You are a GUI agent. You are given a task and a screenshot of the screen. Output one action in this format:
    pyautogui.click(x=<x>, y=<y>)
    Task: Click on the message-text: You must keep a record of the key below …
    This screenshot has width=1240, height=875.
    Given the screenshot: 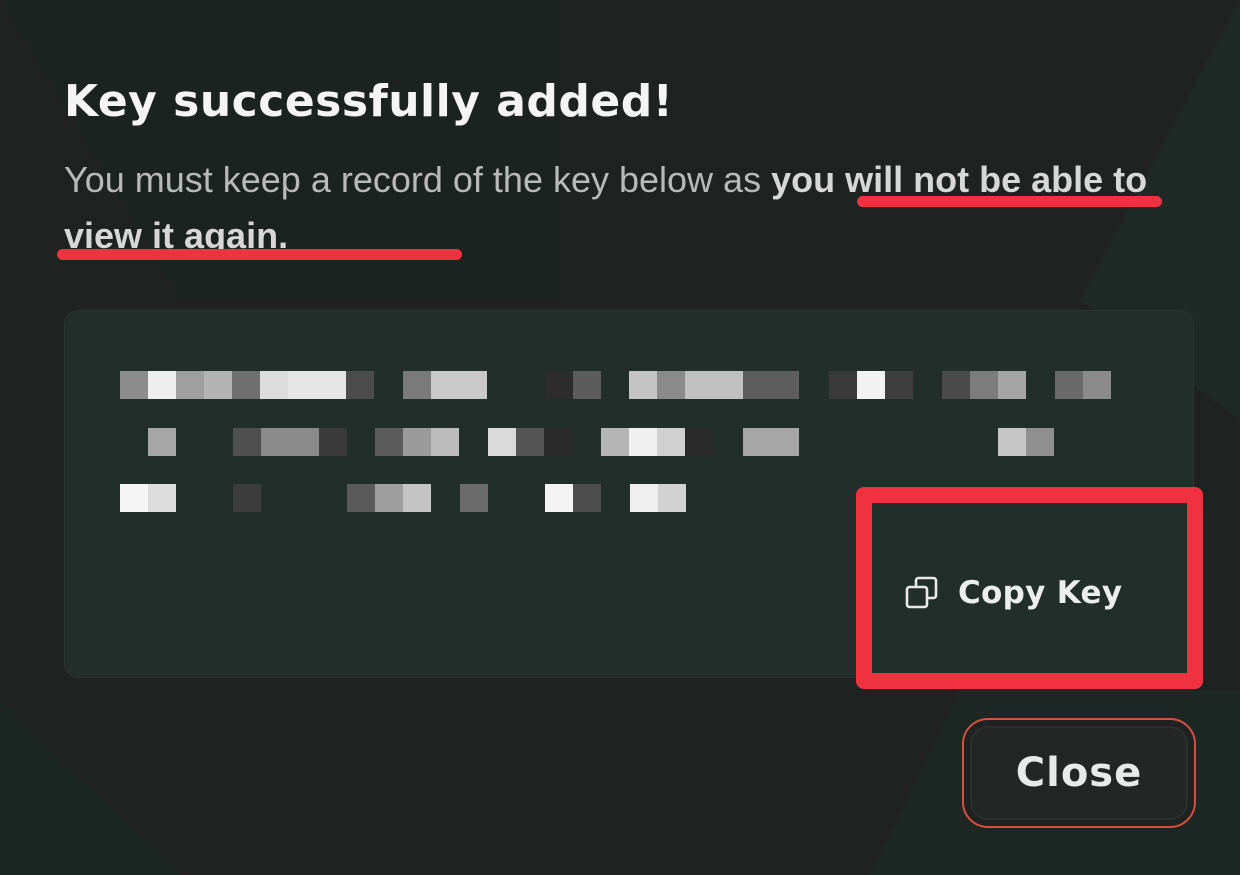 What is the action you would take?
    pyautogui.click(x=418, y=179)
    